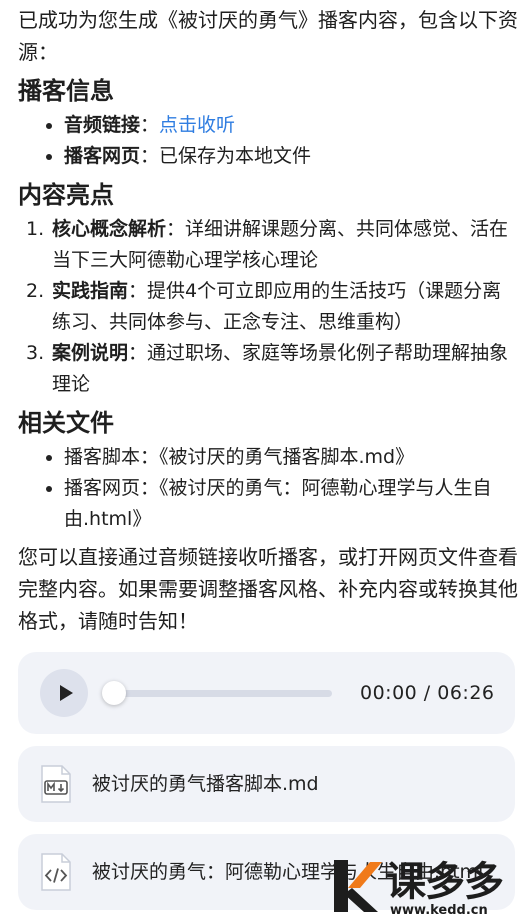  Describe the element at coordinates (66, 423) in the screenshot. I see `section-heading-files: 相关文件` at that location.